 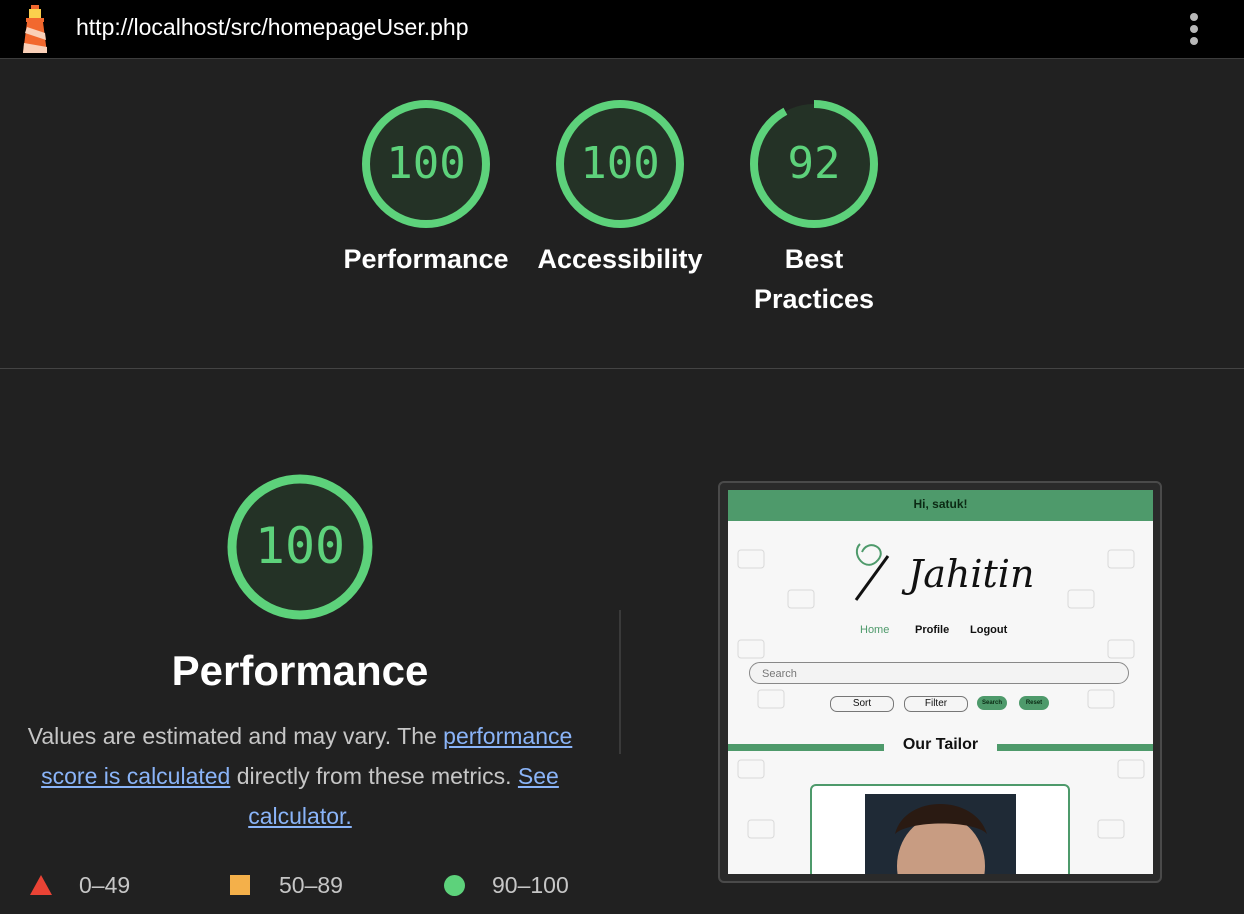 What do you see at coordinates (814, 259) in the screenshot?
I see `score-label-line1: Best` at bounding box center [814, 259].